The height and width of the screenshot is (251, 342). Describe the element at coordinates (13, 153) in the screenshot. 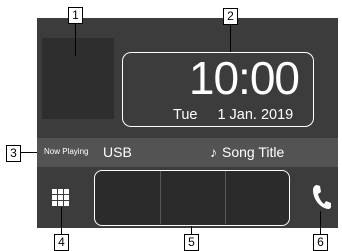

I see `callout-3: 3` at that location.